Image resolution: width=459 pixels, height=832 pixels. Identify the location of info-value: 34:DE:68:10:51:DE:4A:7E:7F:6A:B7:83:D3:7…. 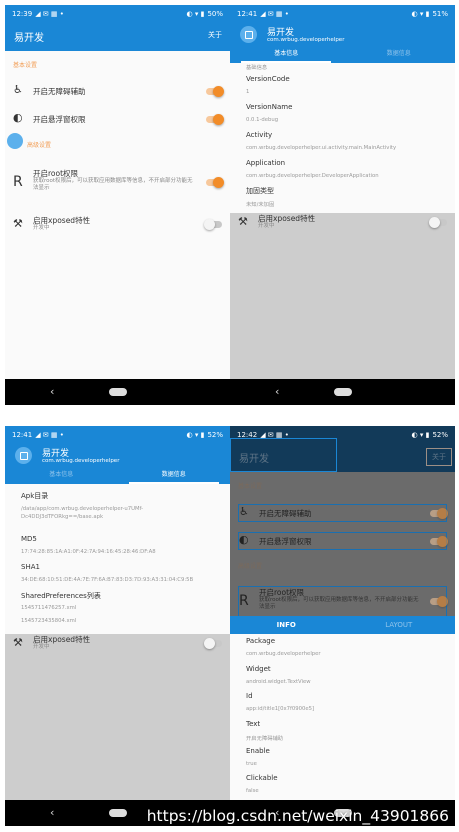
(107, 580).